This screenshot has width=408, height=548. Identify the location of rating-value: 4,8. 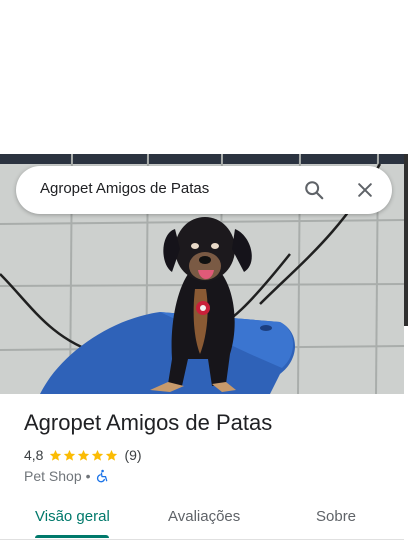
(34, 455).